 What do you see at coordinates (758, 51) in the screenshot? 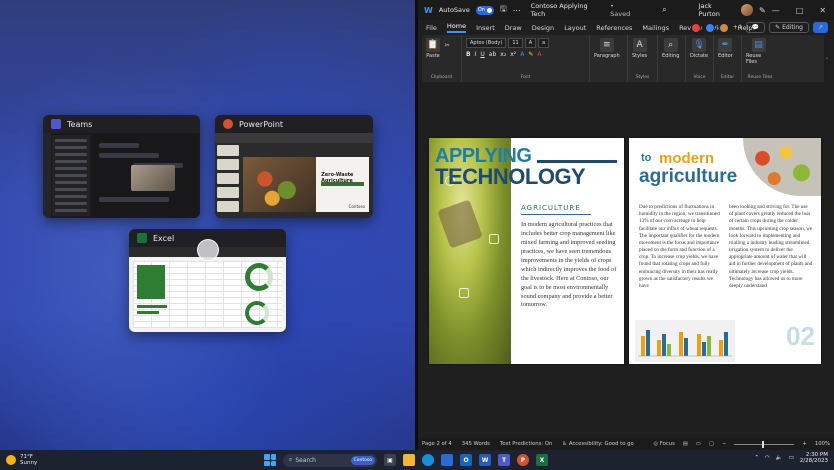
I see `reuse-files-button: ▤ Reuse Files` at bounding box center [758, 51].